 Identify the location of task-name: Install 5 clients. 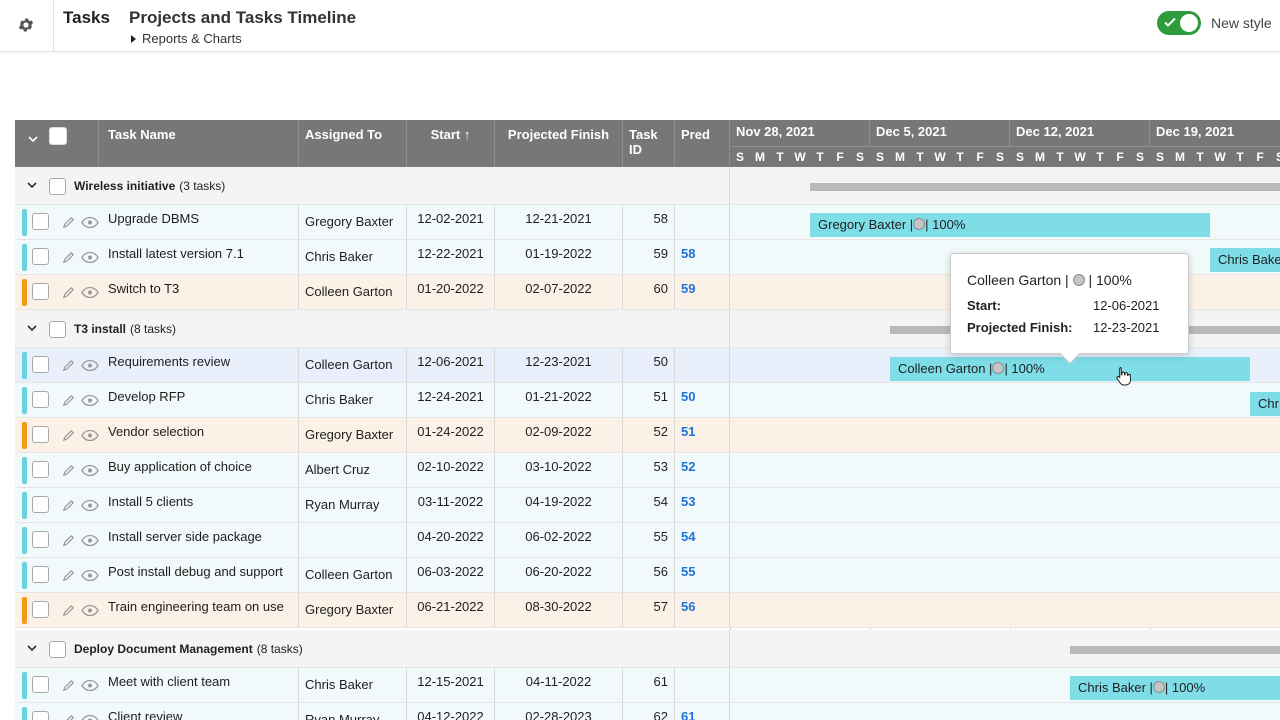
(199, 505).